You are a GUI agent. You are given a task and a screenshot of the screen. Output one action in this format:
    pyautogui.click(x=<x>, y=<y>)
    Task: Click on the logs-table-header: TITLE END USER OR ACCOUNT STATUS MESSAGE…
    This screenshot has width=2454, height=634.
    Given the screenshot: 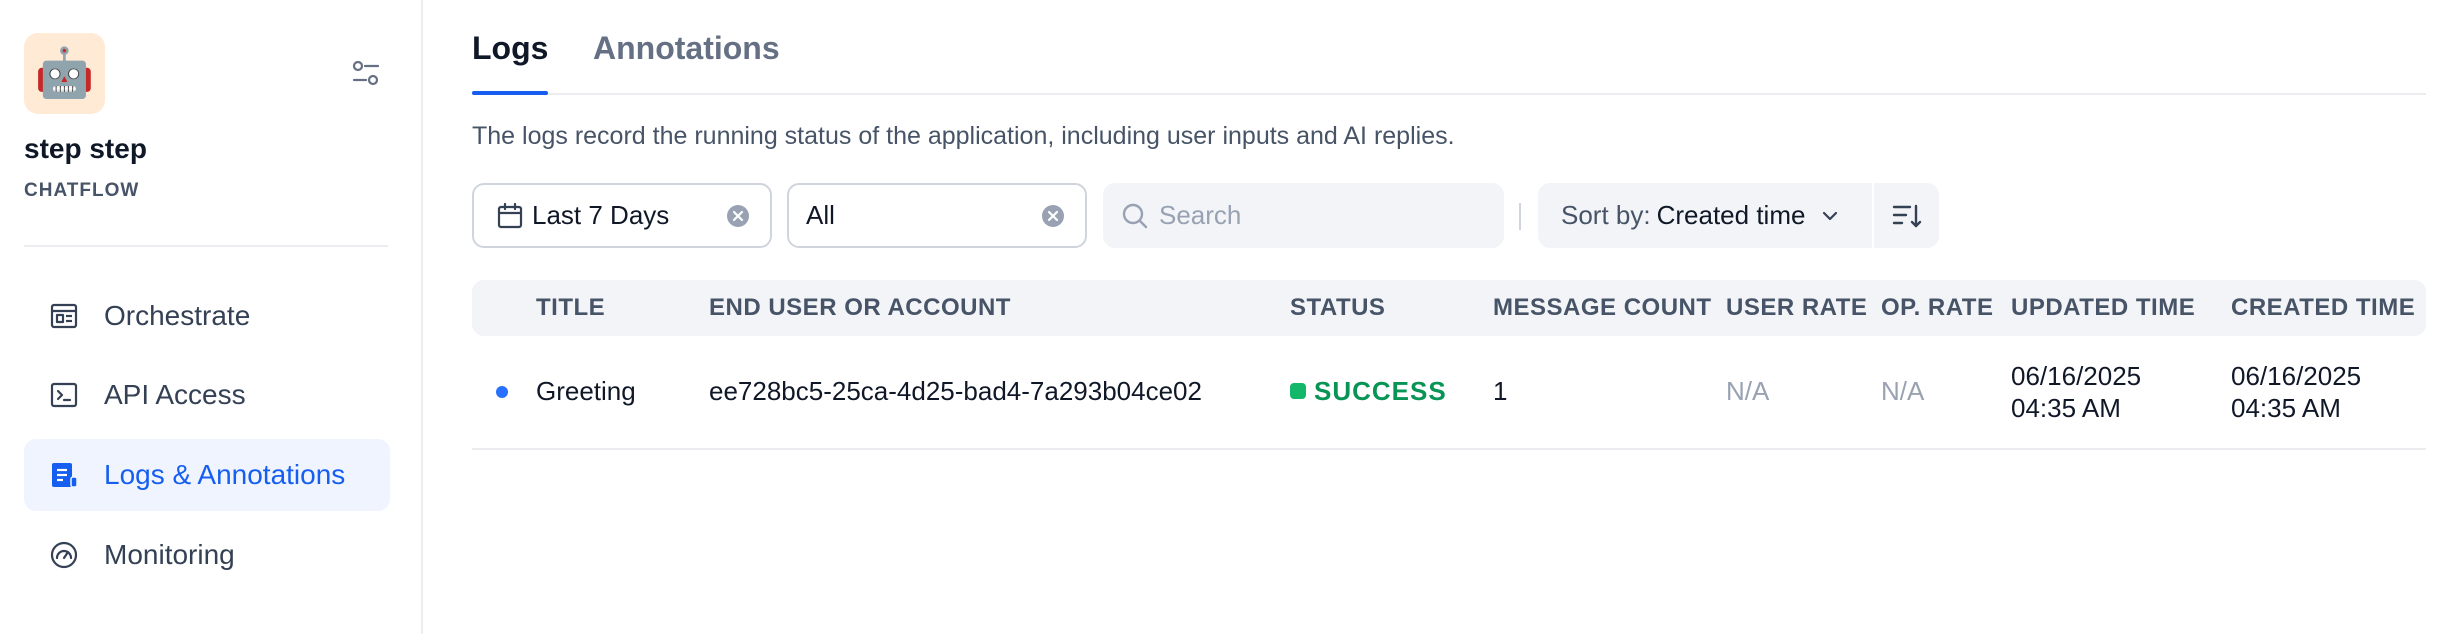 What is the action you would take?
    pyautogui.click(x=1449, y=308)
    